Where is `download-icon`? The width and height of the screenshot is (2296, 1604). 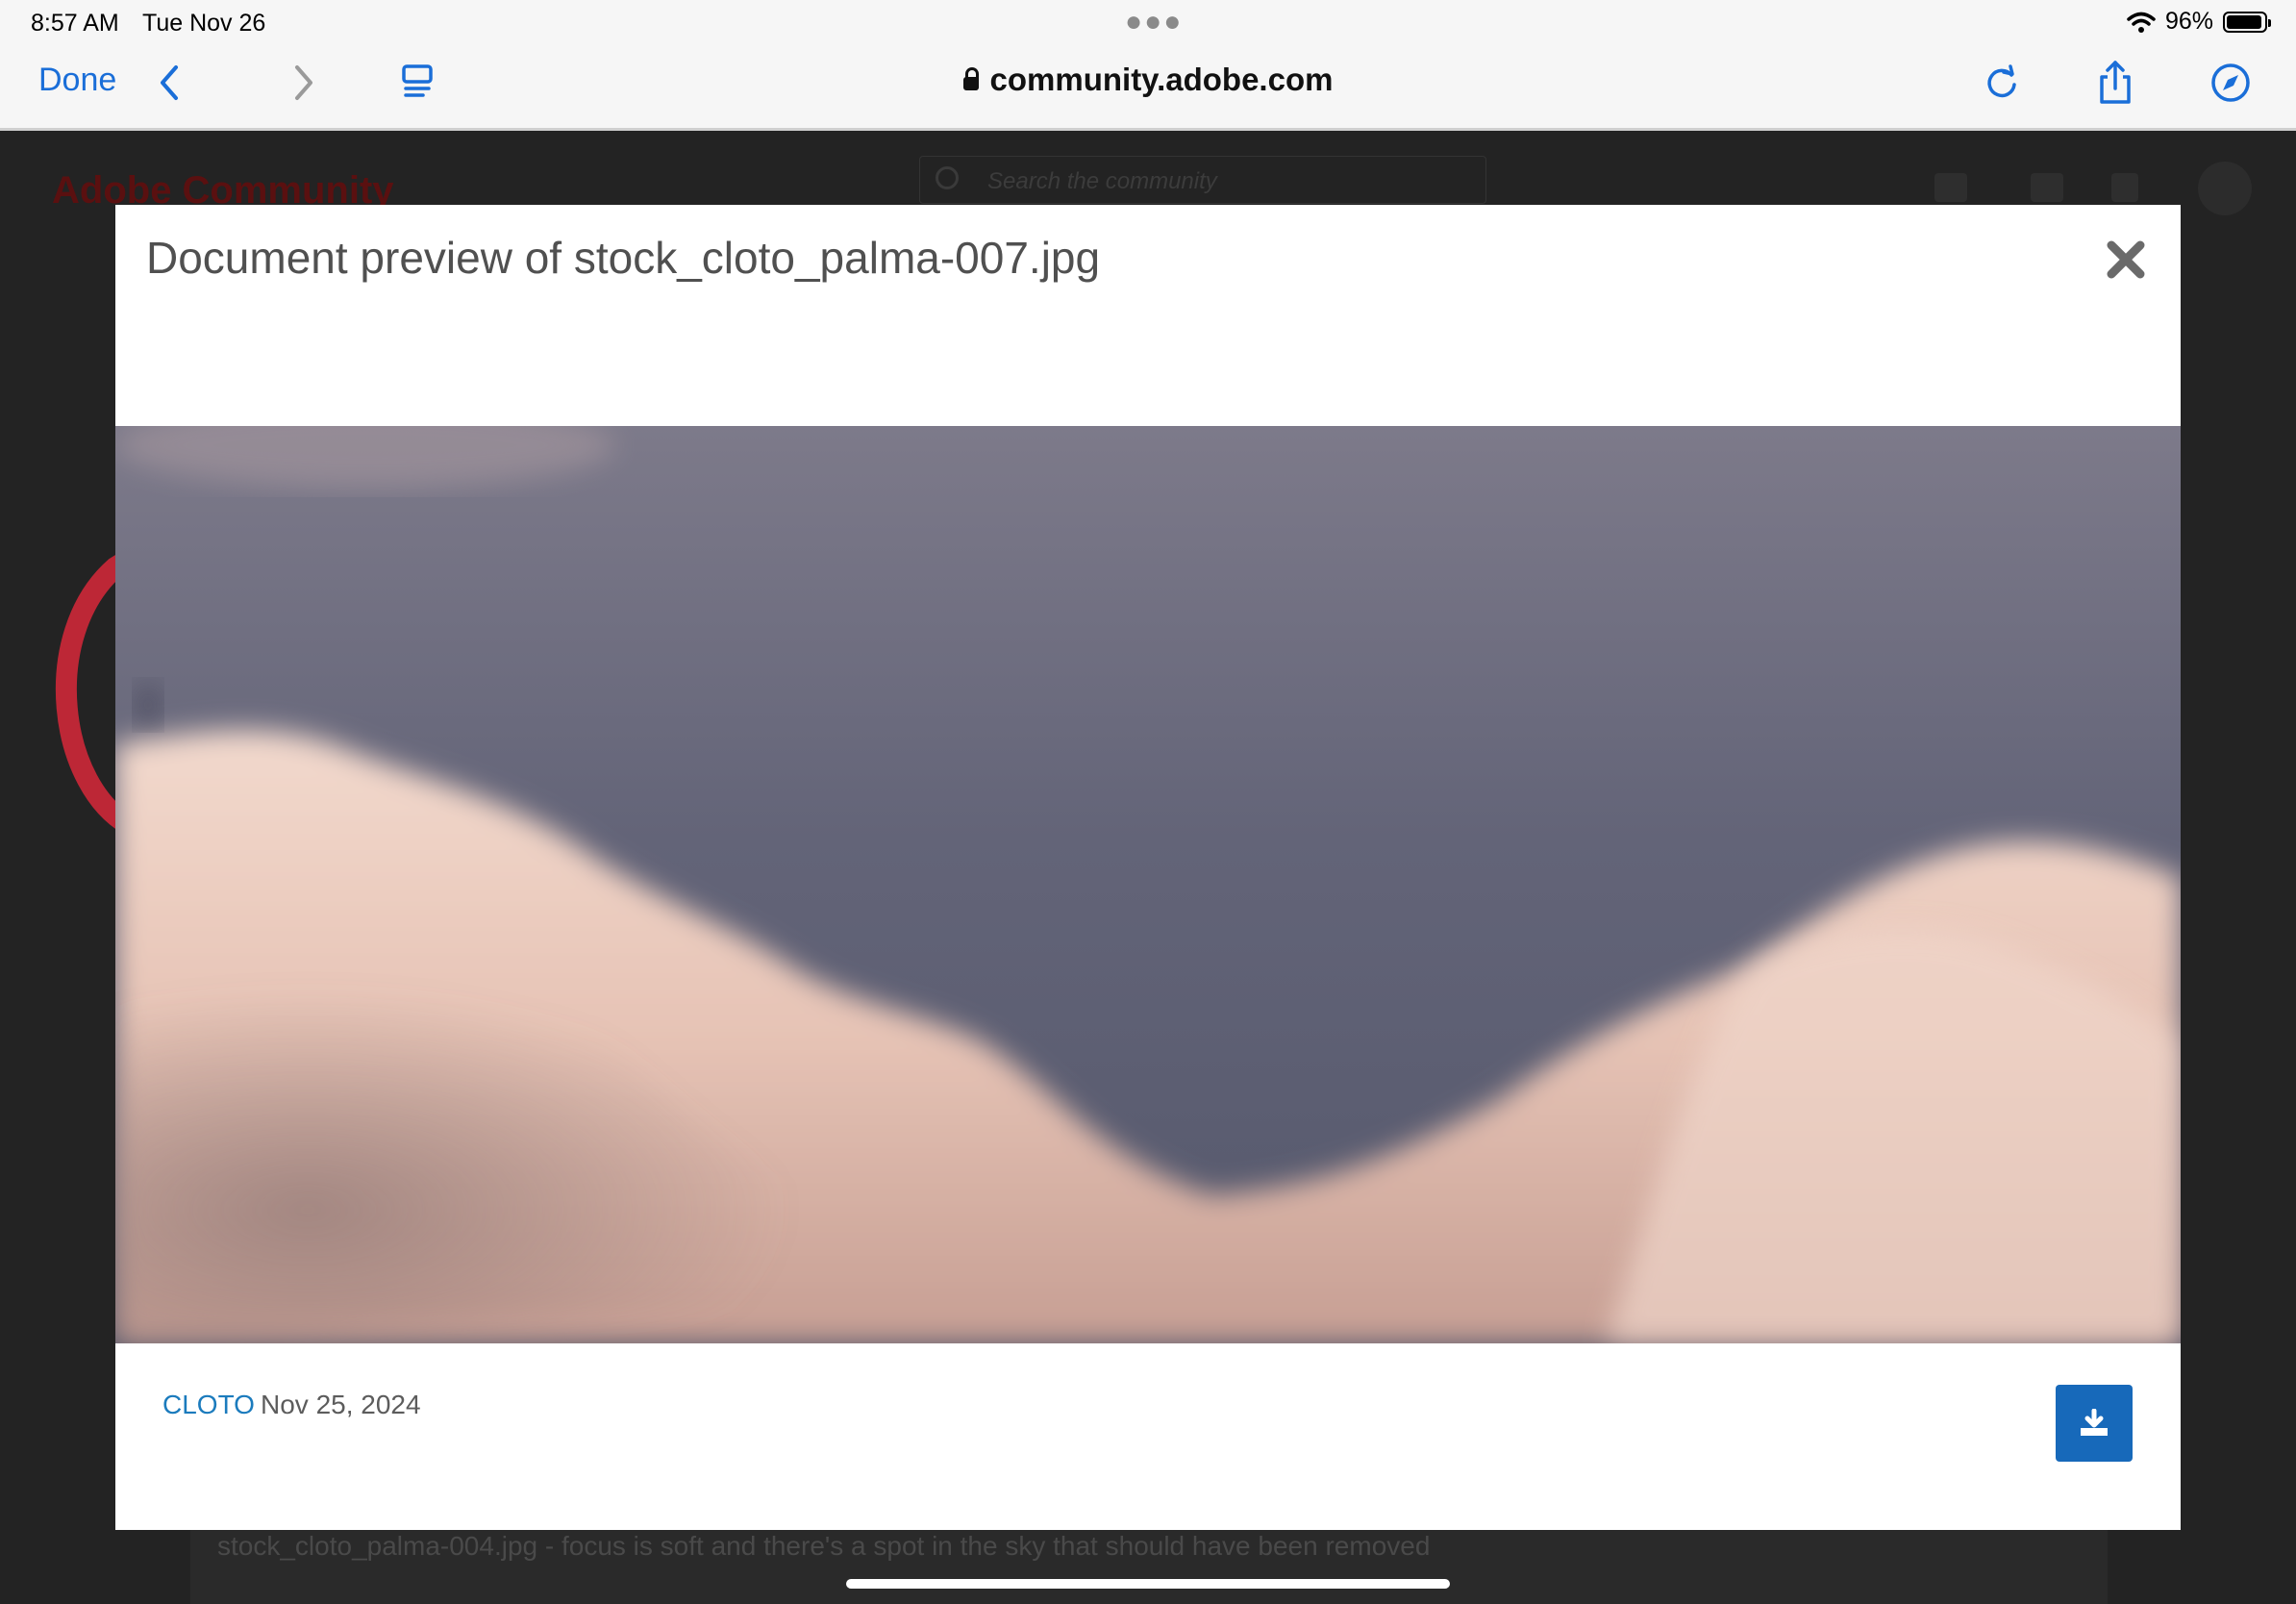 download-icon is located at coordinates (2094, 1422).